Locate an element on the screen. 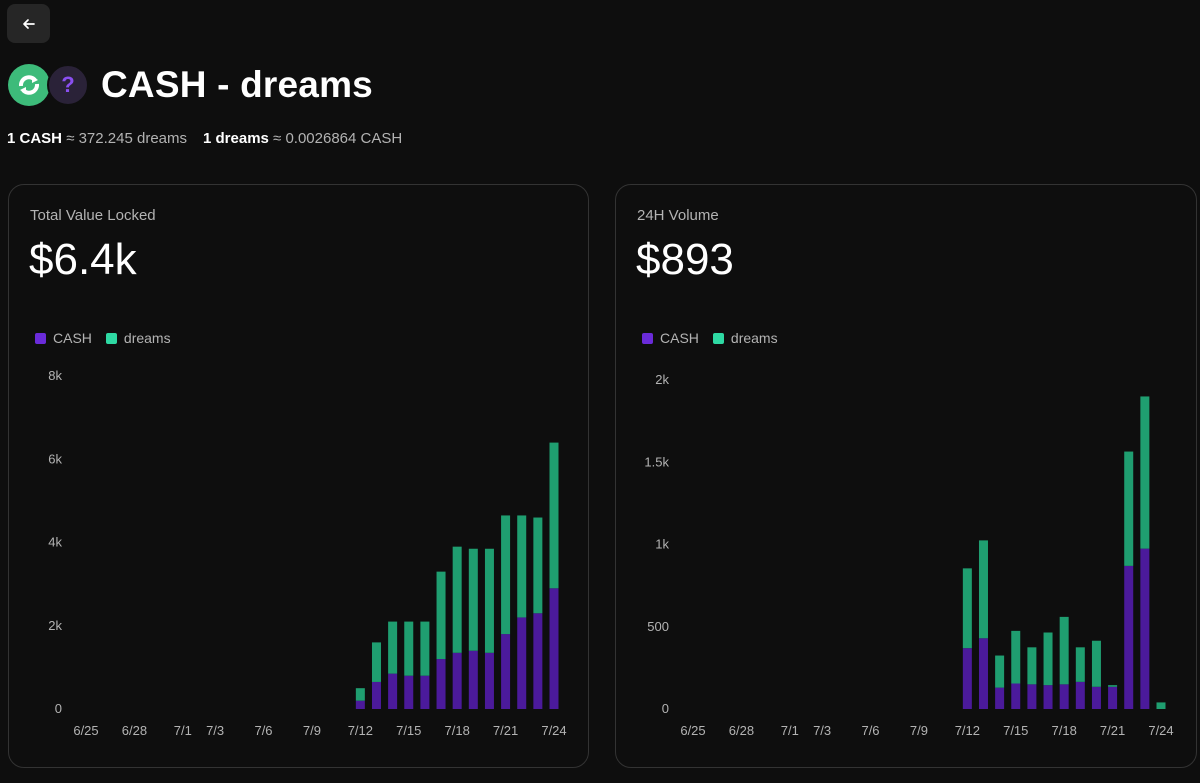 This screenshot has width=1200, height=783. rate-b-base: 1 dreams is located at coordinates (236, 138).